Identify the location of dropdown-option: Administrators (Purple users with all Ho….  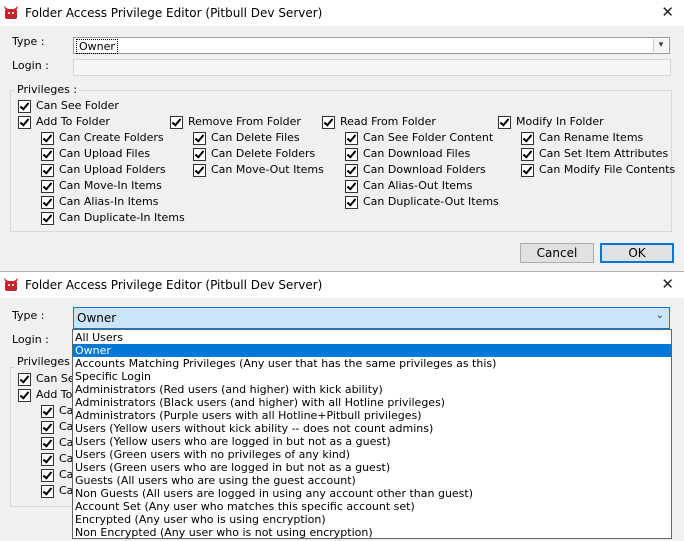
(372, 415).